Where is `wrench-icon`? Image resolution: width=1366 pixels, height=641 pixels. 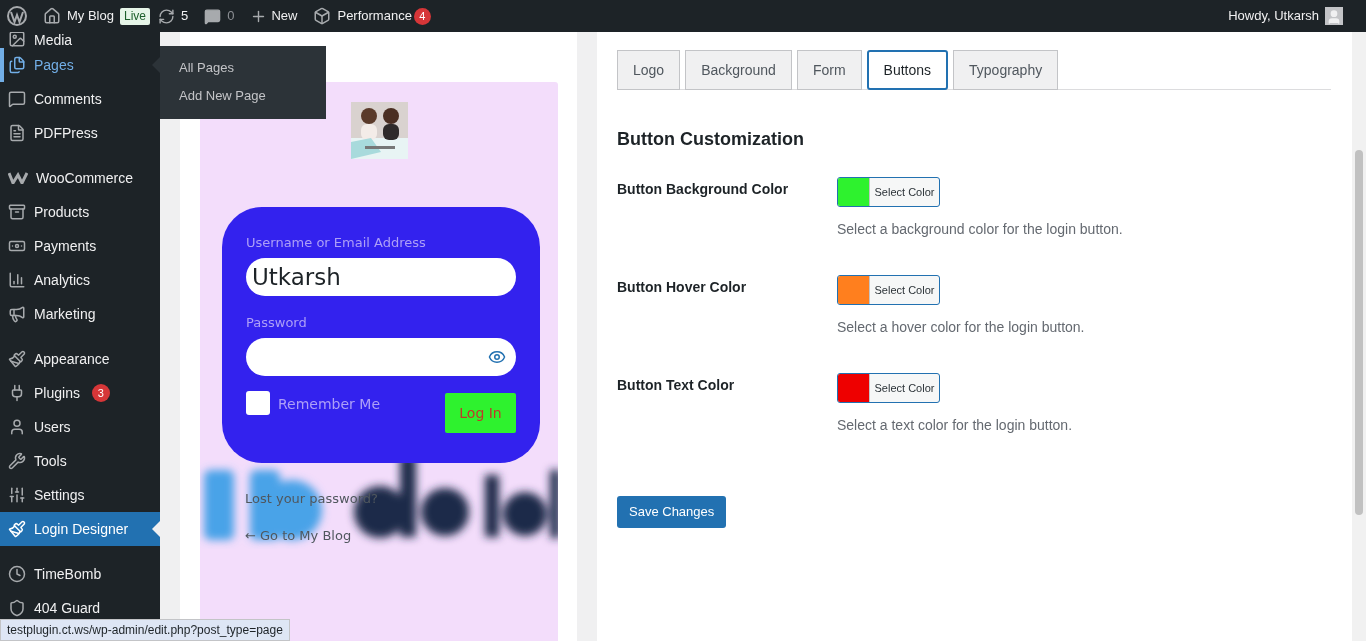 wrench-icon is located at coordinates (17, 461).